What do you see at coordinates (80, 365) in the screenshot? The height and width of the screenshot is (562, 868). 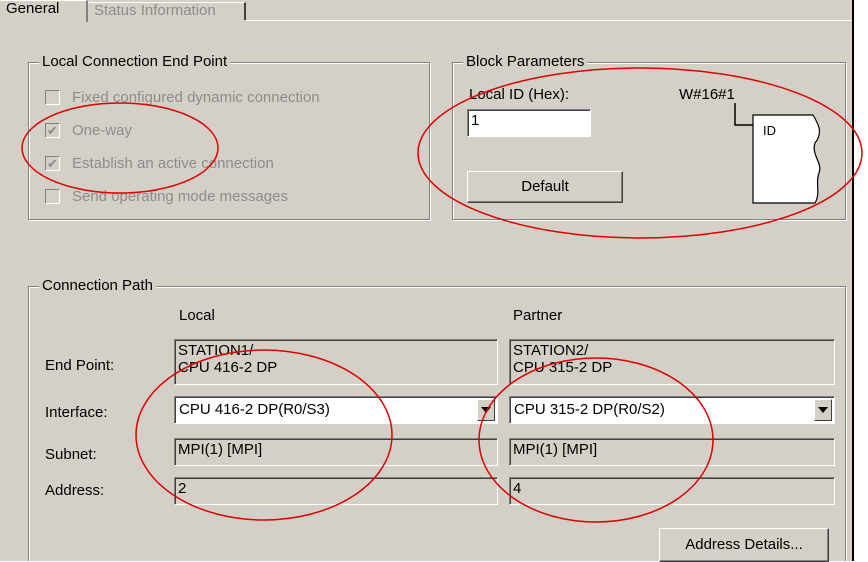 I see `end-point-label: End Point:` at bounding box center [80, 365].